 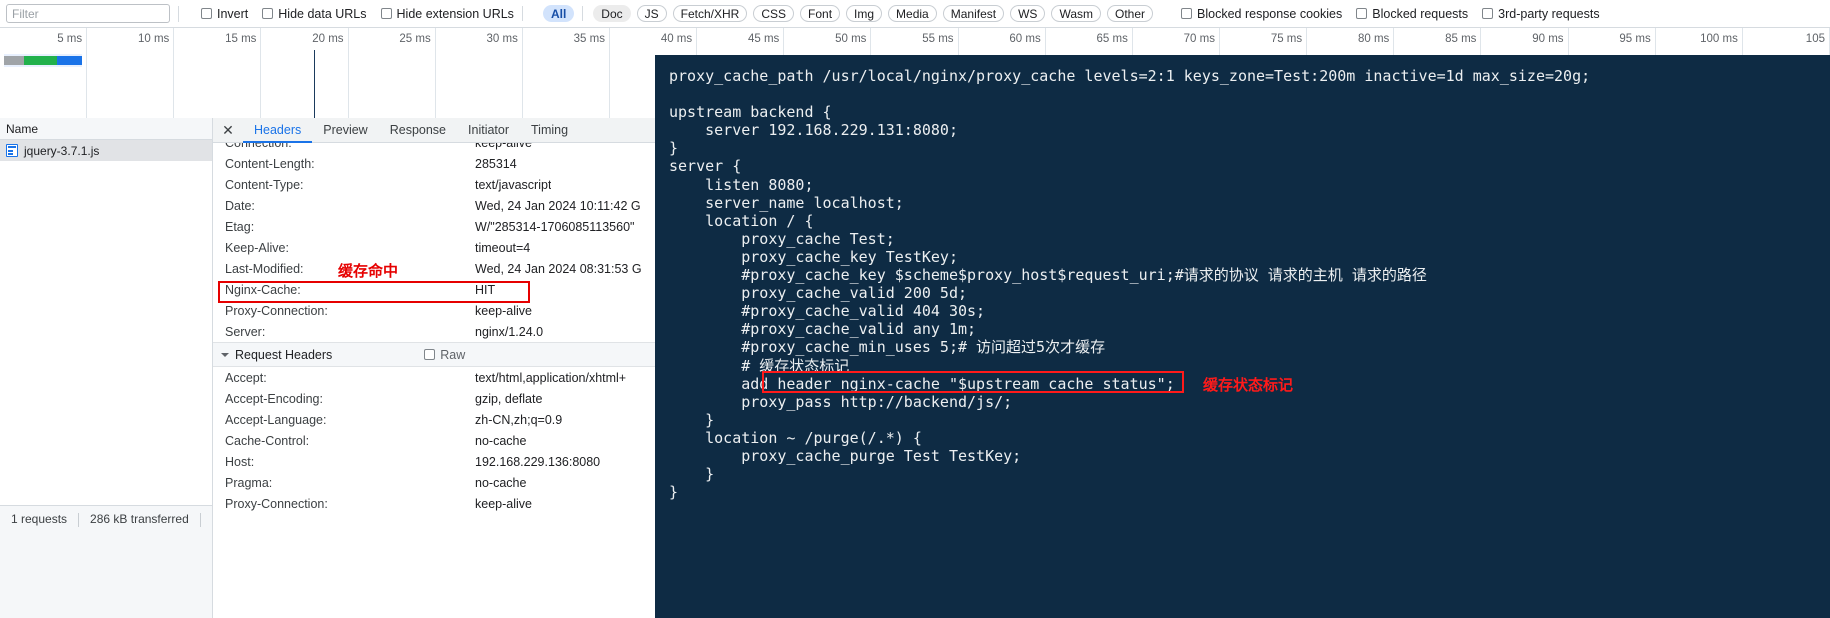 What do you see at coordinates (434, 331) in the screenshot?
I see `response-header-row: Server: nginx/1.24.0` at bounding box center [434, 331].